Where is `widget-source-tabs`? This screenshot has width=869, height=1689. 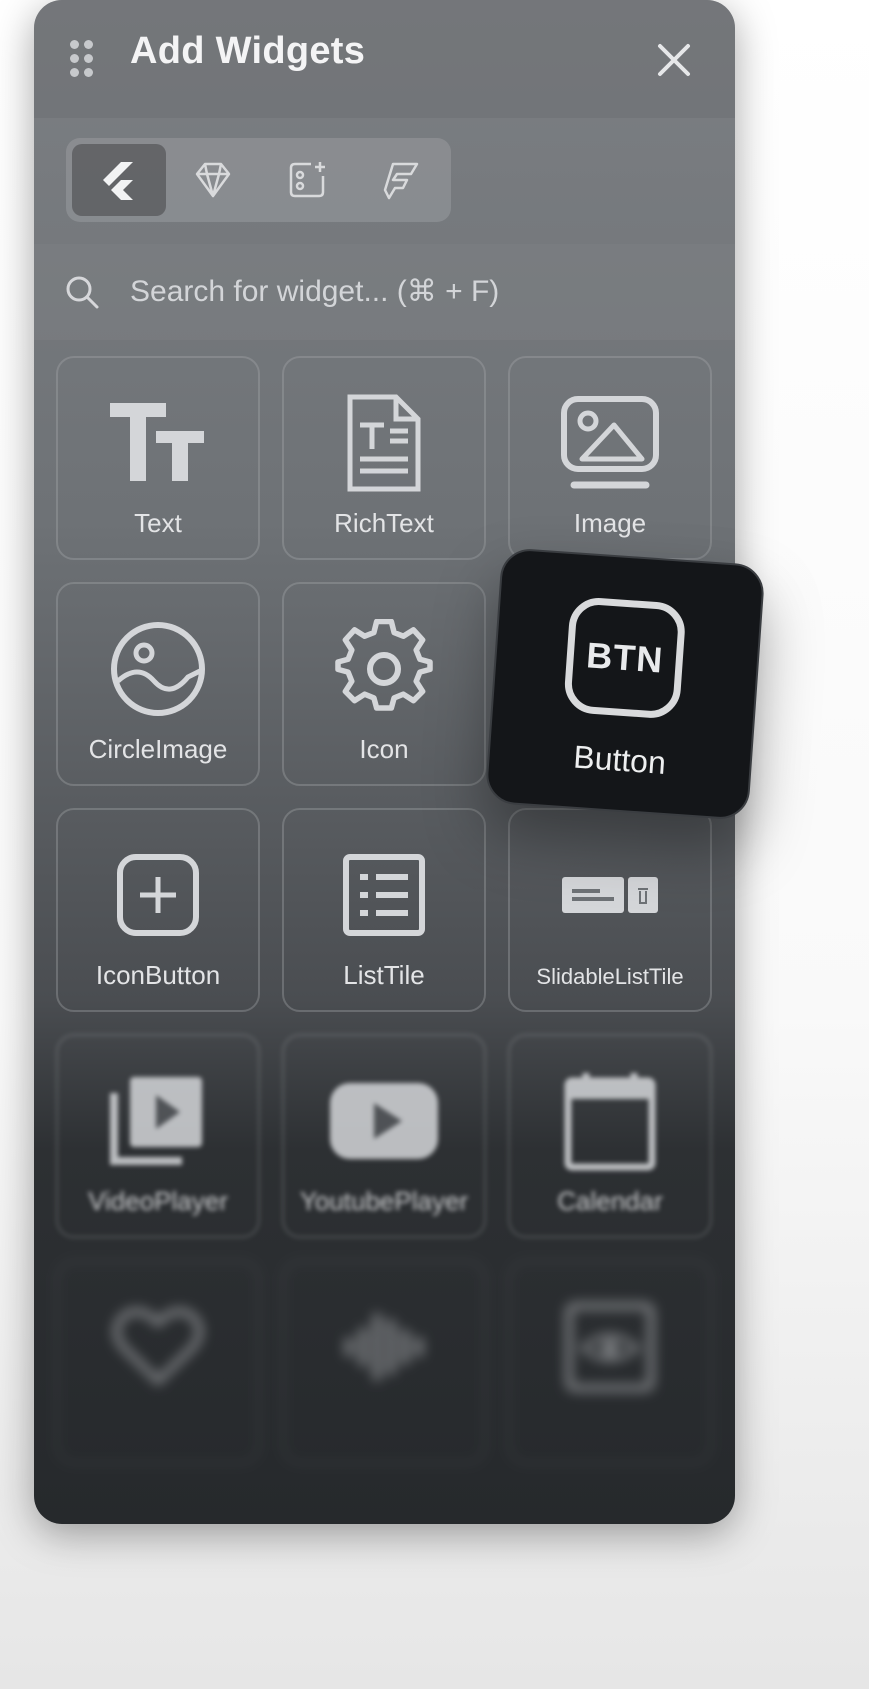
widget-source-tabs is located at coordinates (258, 180).